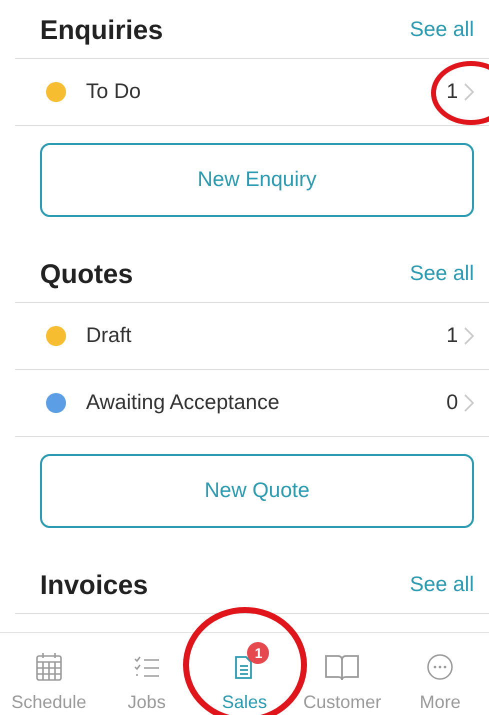 The image size is (489, 715). What do you see at coordinates (258, 653) in the screenshot?
I see `count-badge: 1` at bounding box center [258, 653].